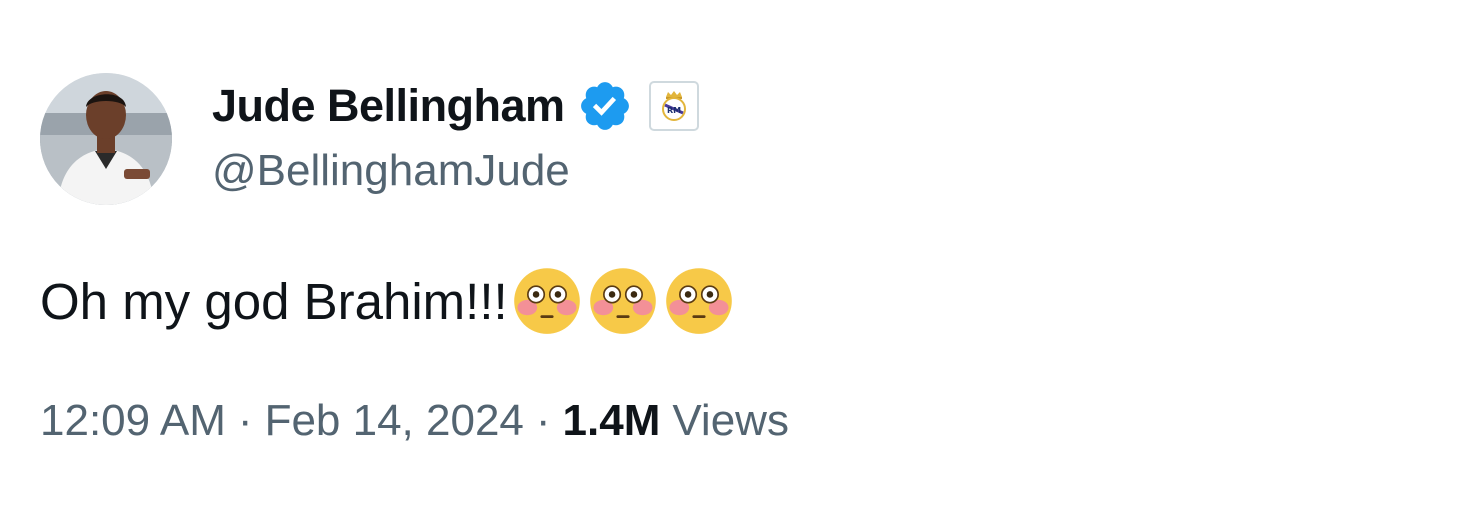 Image resolution: width=1460 pixels, height=510 pixels. I want to click on tweet-time: 12:09 AM, so click(133, 421).